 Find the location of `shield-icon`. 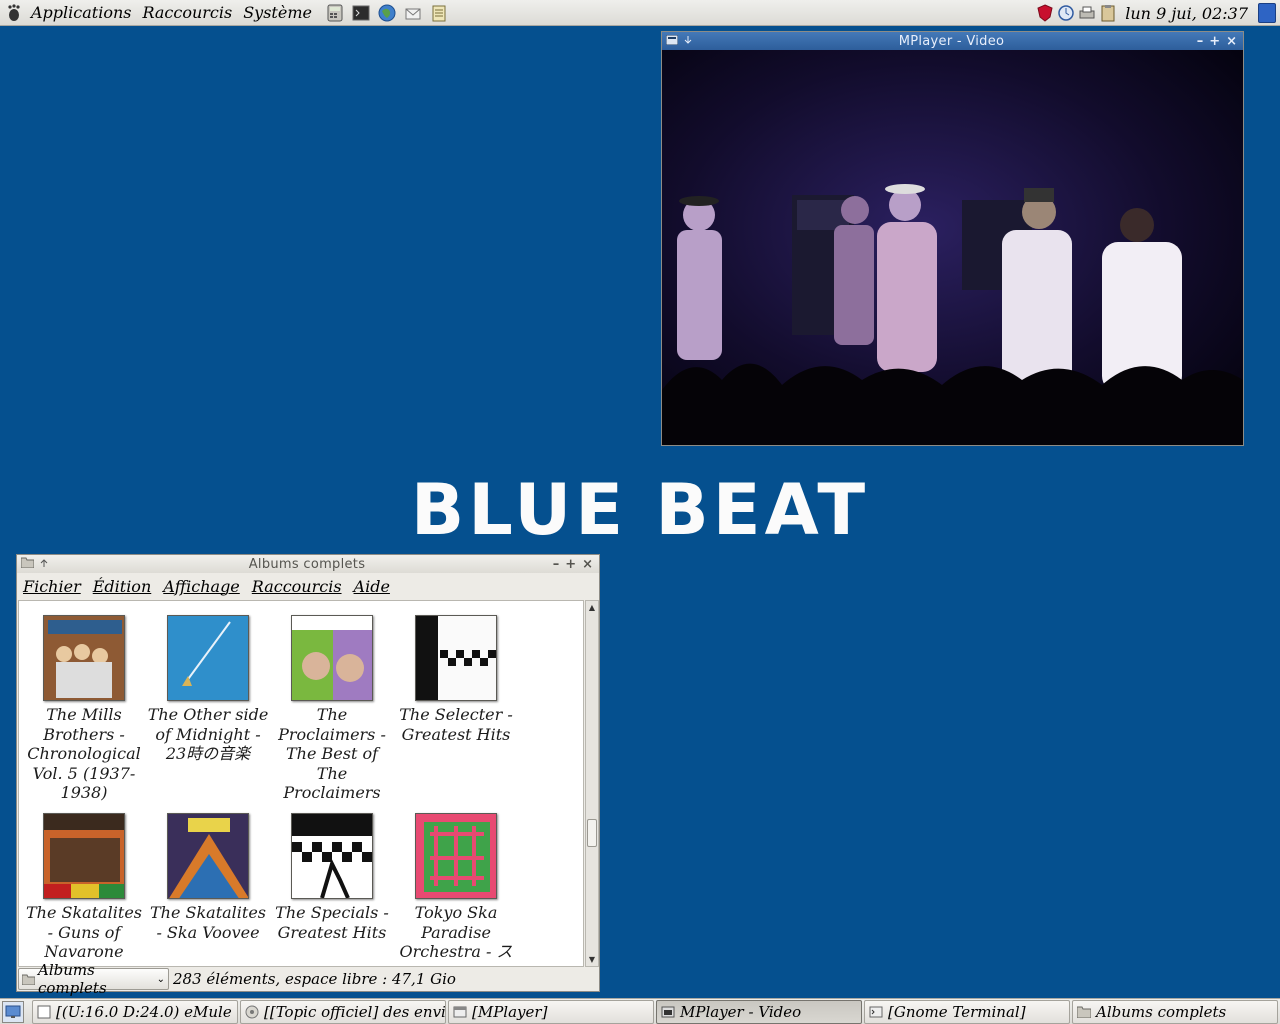

shield-icon is located at coordinates (1045, 13).